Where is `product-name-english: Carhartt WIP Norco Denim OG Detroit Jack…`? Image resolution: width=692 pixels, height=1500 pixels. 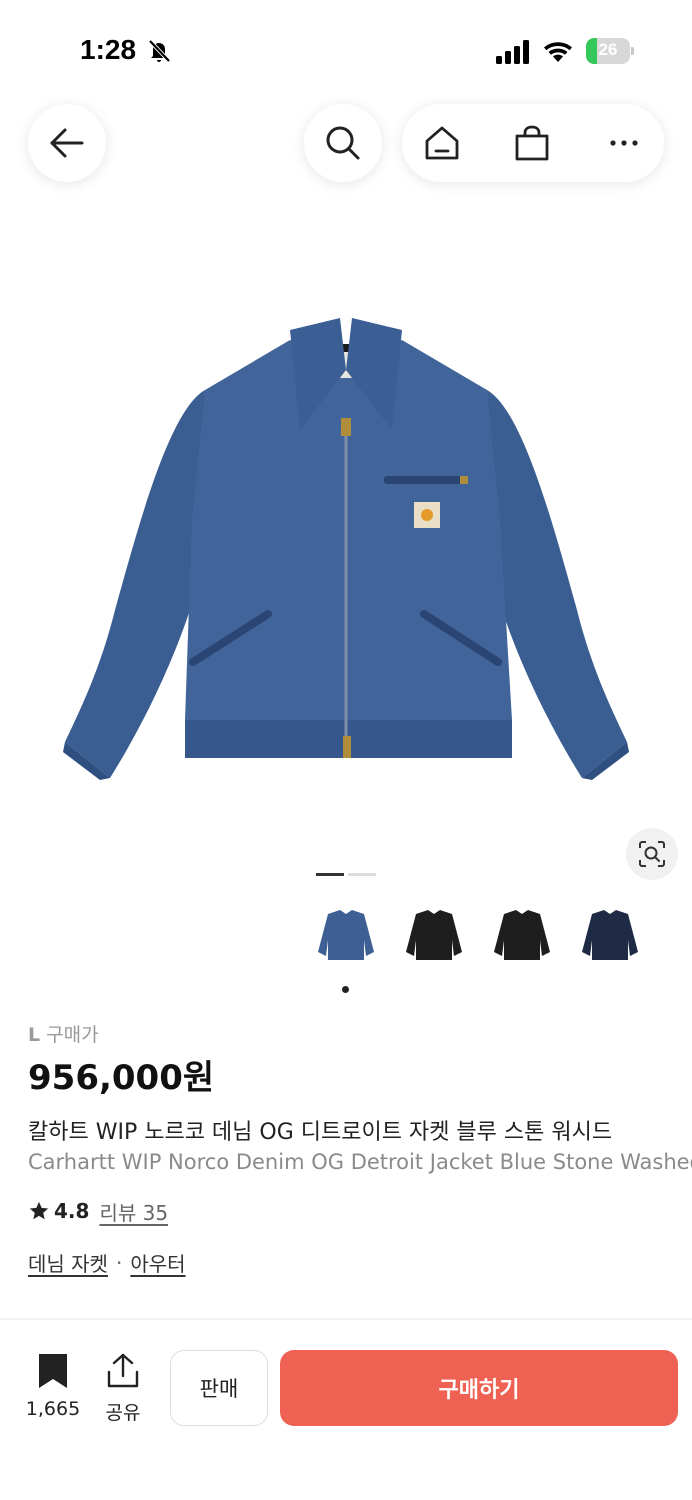 product-name-english: Carhartt WIP Norco Denim OG Detroit Jack… is located at coordinates (360, 1162).